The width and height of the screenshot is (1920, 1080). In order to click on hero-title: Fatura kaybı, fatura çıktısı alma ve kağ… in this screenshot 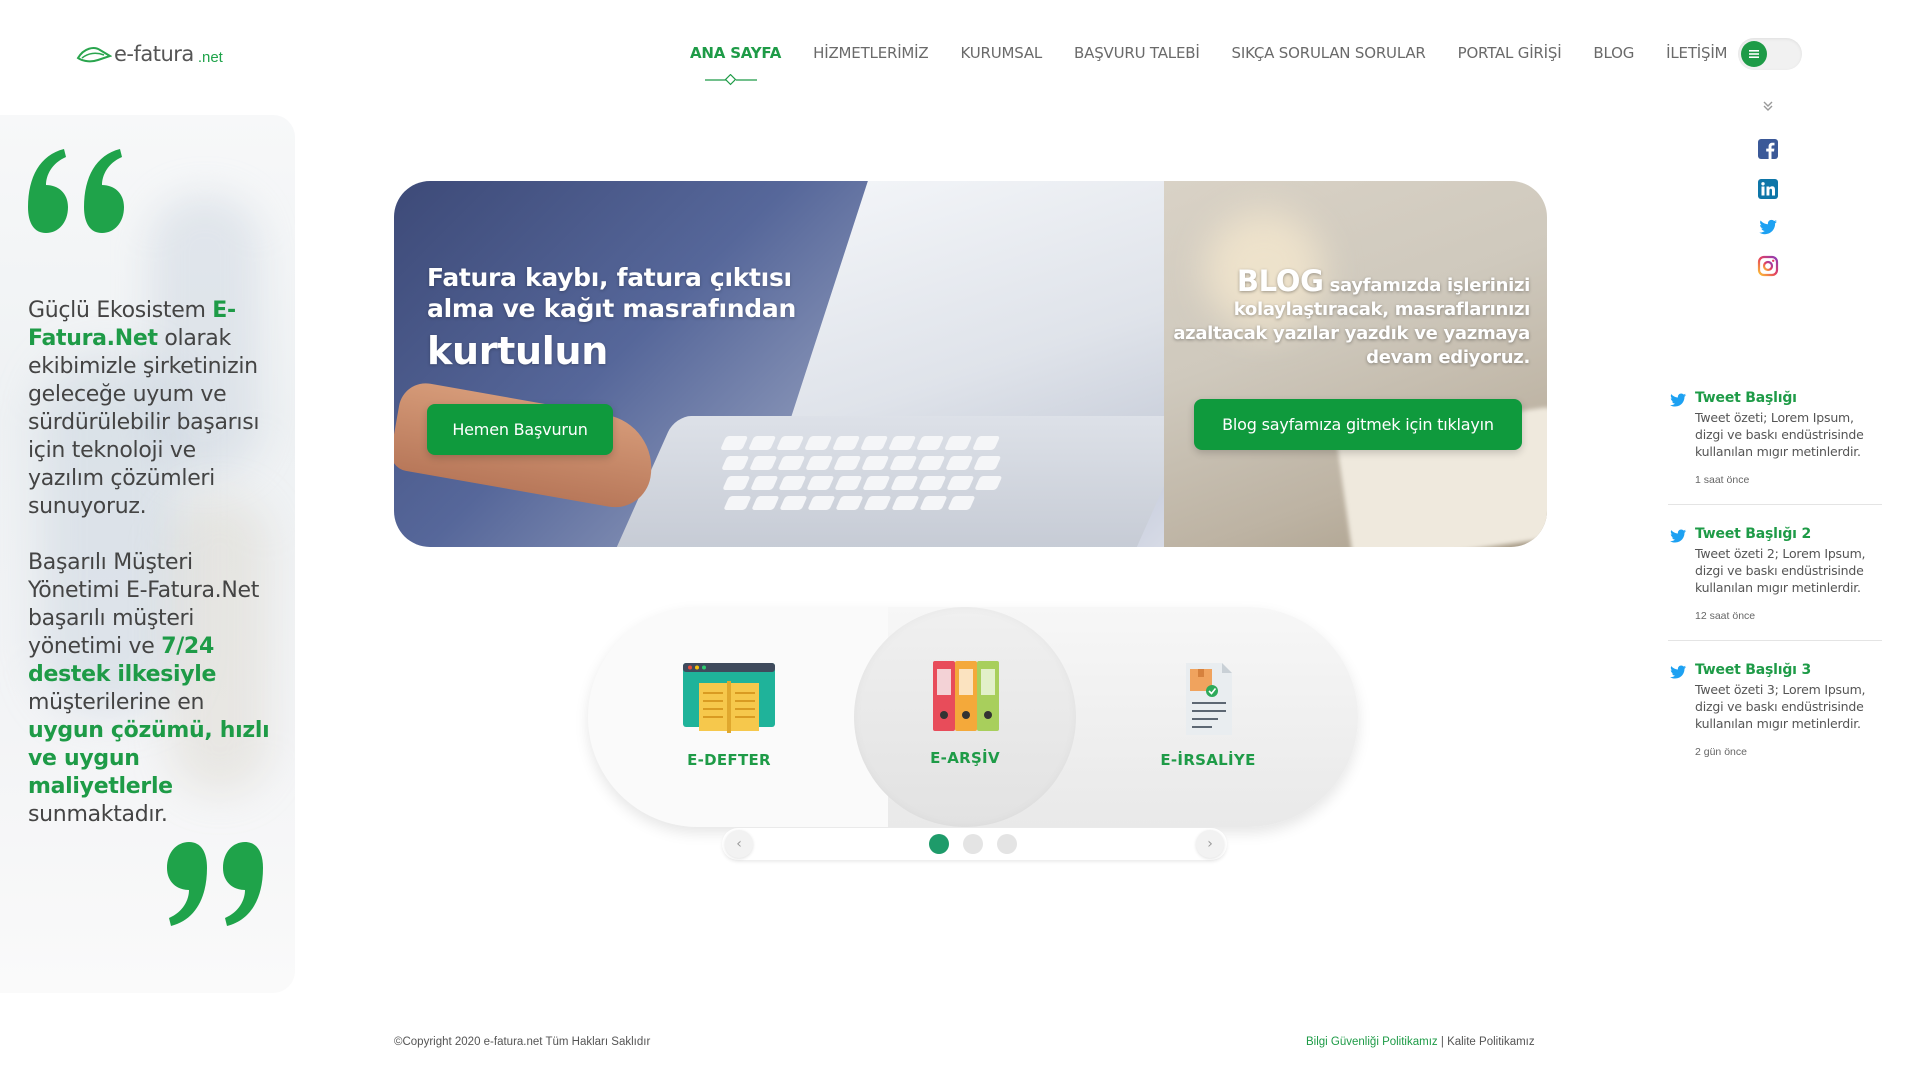, I will do `click(637, 319)`.